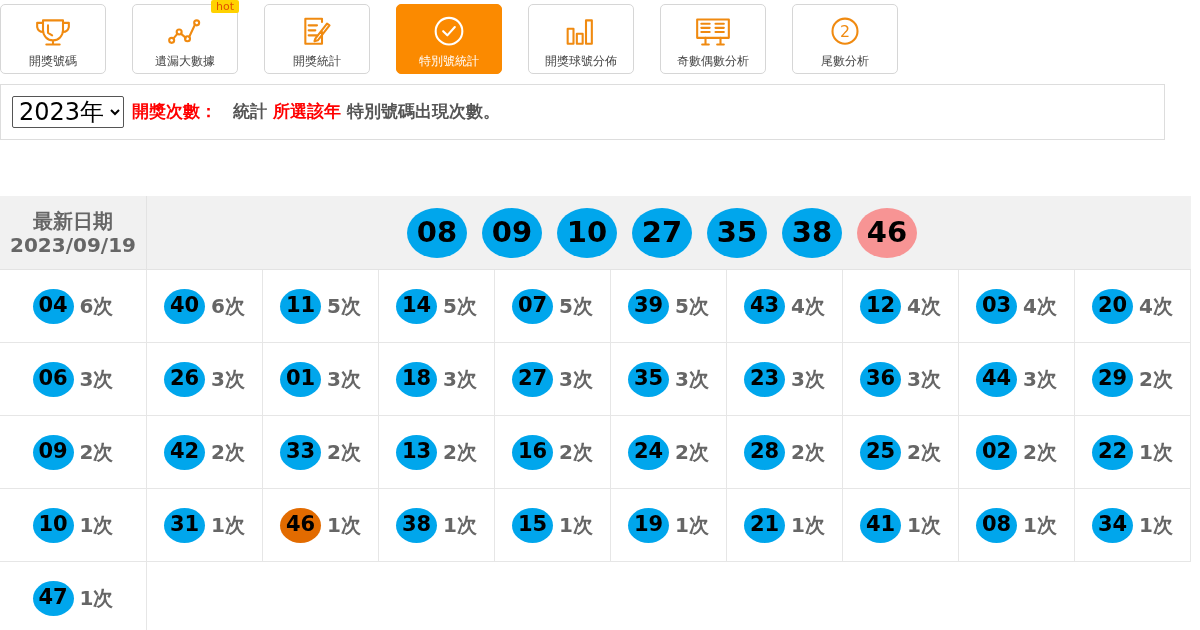 Image resolution: width=1200 pixels, height=630 pixels. I want to click on number-ball: 24, so click(649, 452).